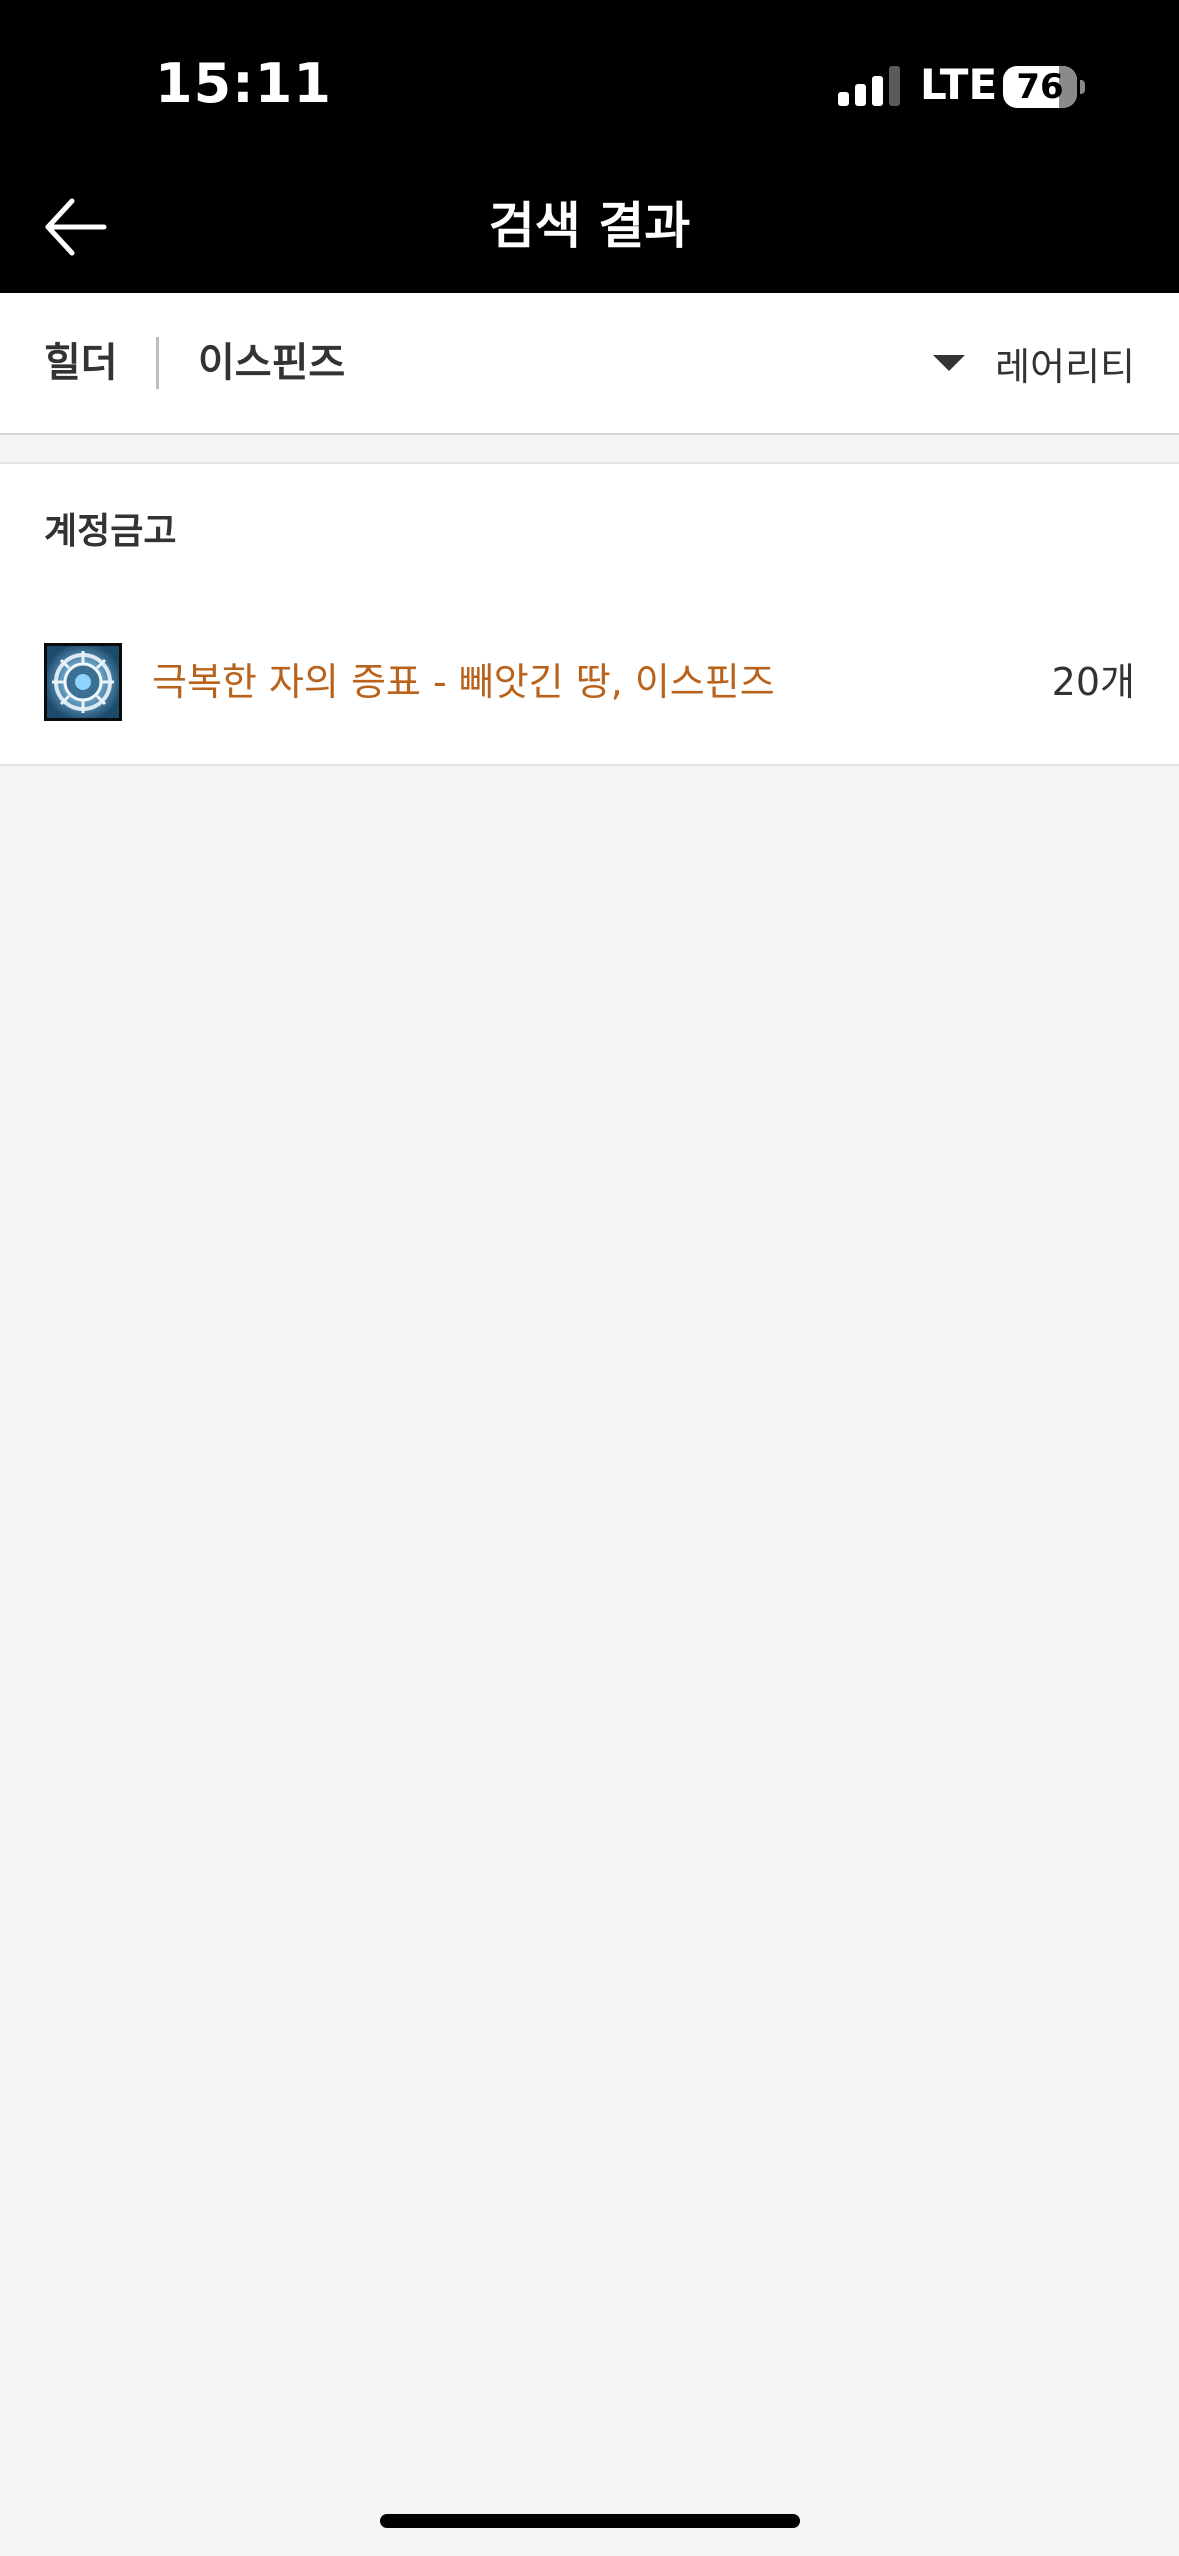  I want to click on item-count: 20개, so click(1093, 682).